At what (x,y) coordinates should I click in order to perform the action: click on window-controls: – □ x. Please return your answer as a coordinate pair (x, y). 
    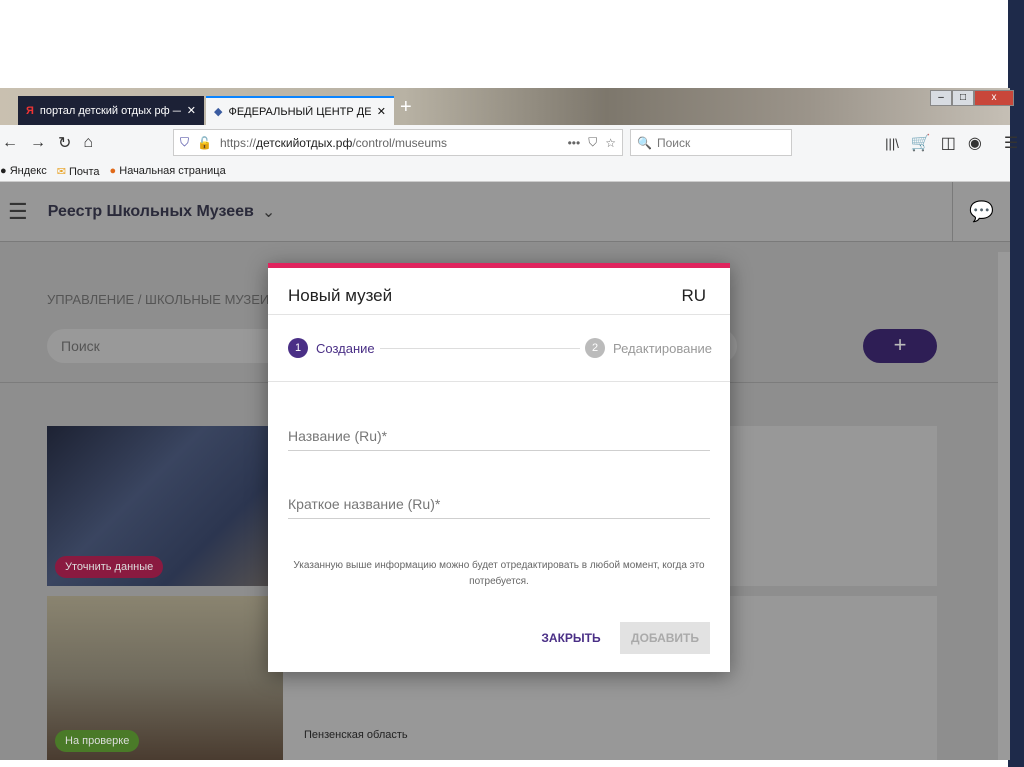
    Looking at the image, I should click on (972, 98).